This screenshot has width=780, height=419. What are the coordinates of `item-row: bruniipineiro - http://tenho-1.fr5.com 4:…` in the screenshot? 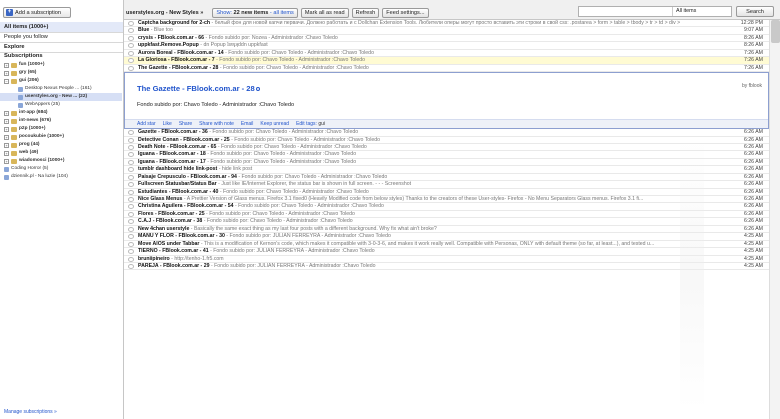 It's located at (446, 259).